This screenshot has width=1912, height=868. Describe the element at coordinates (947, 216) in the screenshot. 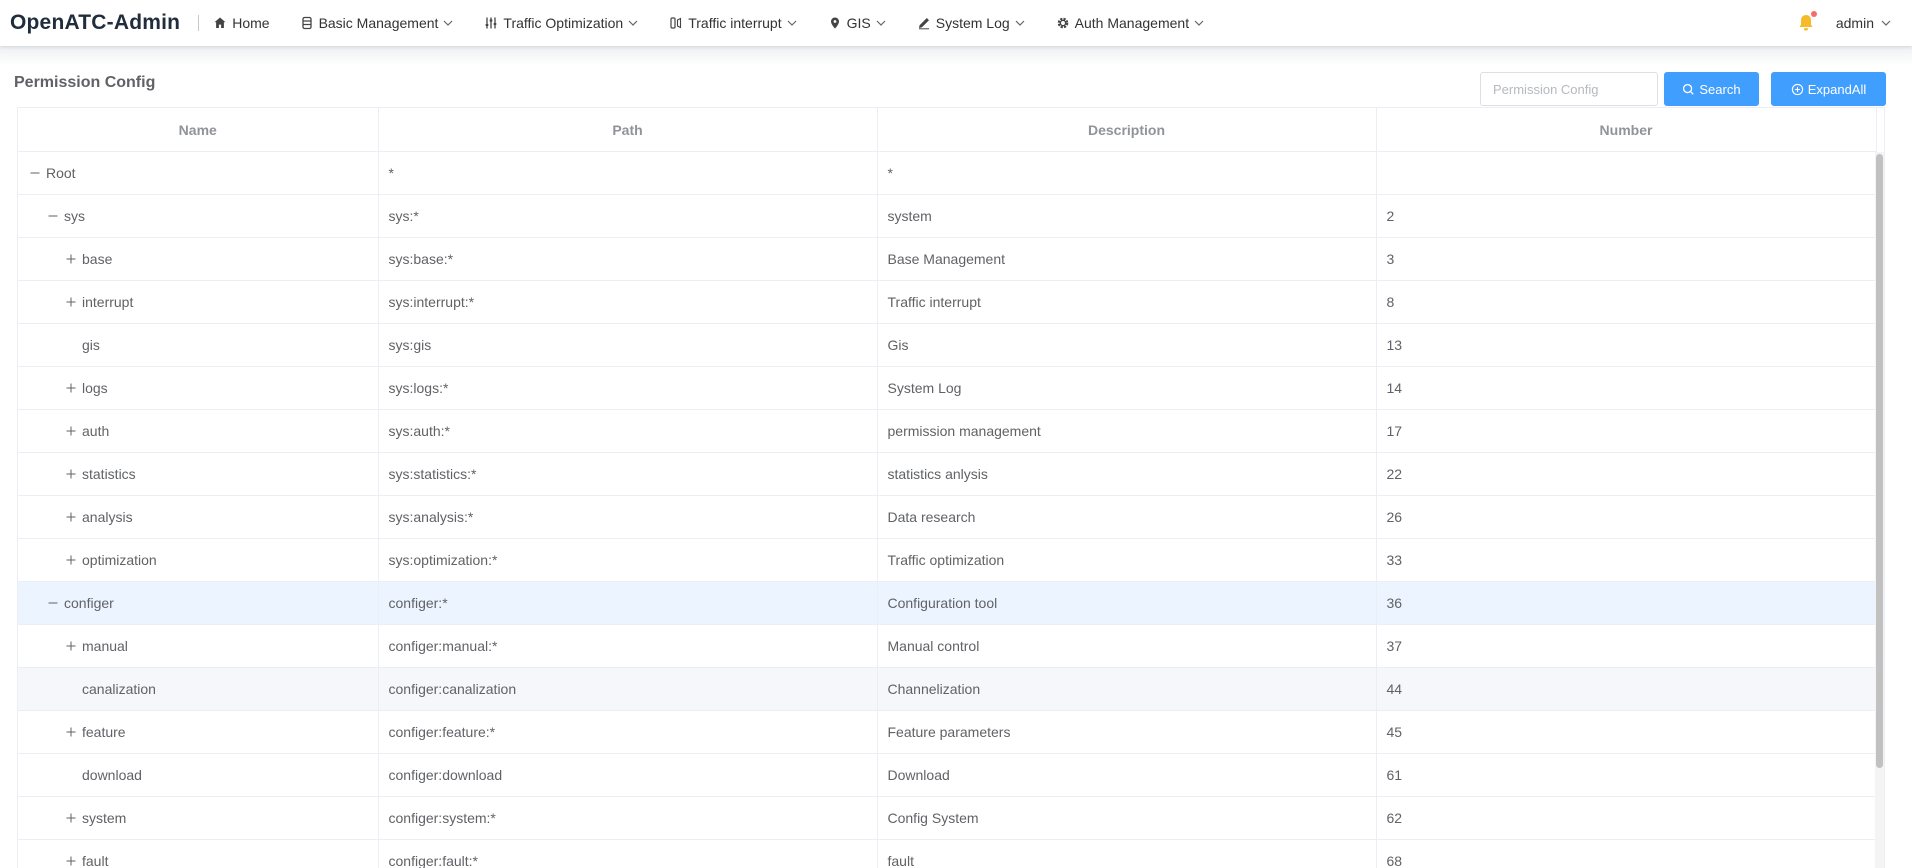

I see `table-row: sys sys:* system 2` at that location.